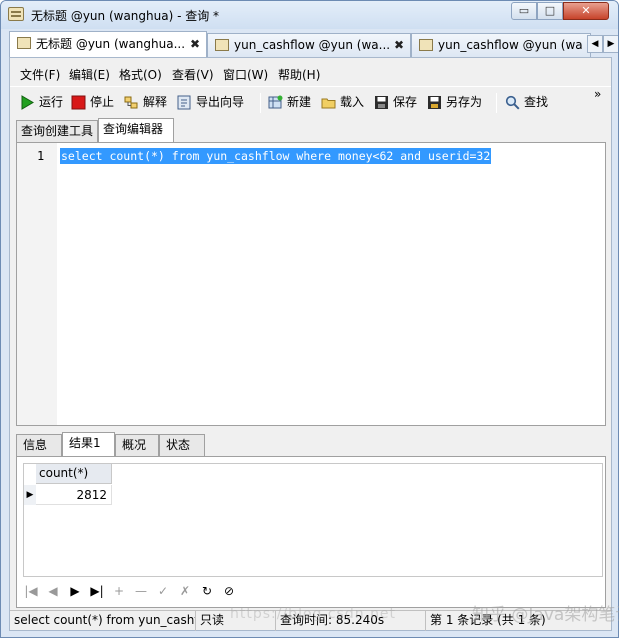 The height and width of the screenshot is (638, 619). Describe the element at coordinates (595, 44) in the screenshot. I see `tab-scroll-left-button: ◀` at that location.